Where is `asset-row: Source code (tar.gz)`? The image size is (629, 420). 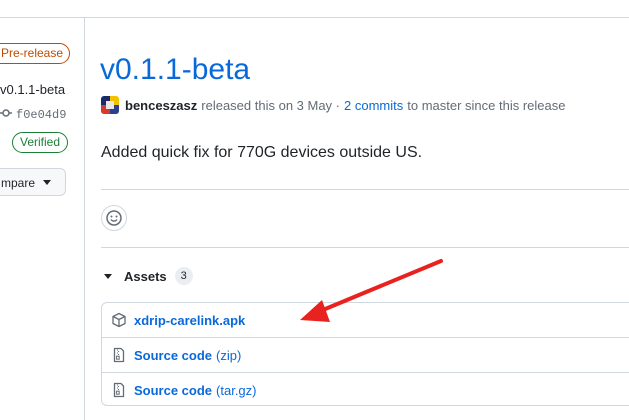 asset-row: Source code (tar.gz) is located at coordinates (365, 389).